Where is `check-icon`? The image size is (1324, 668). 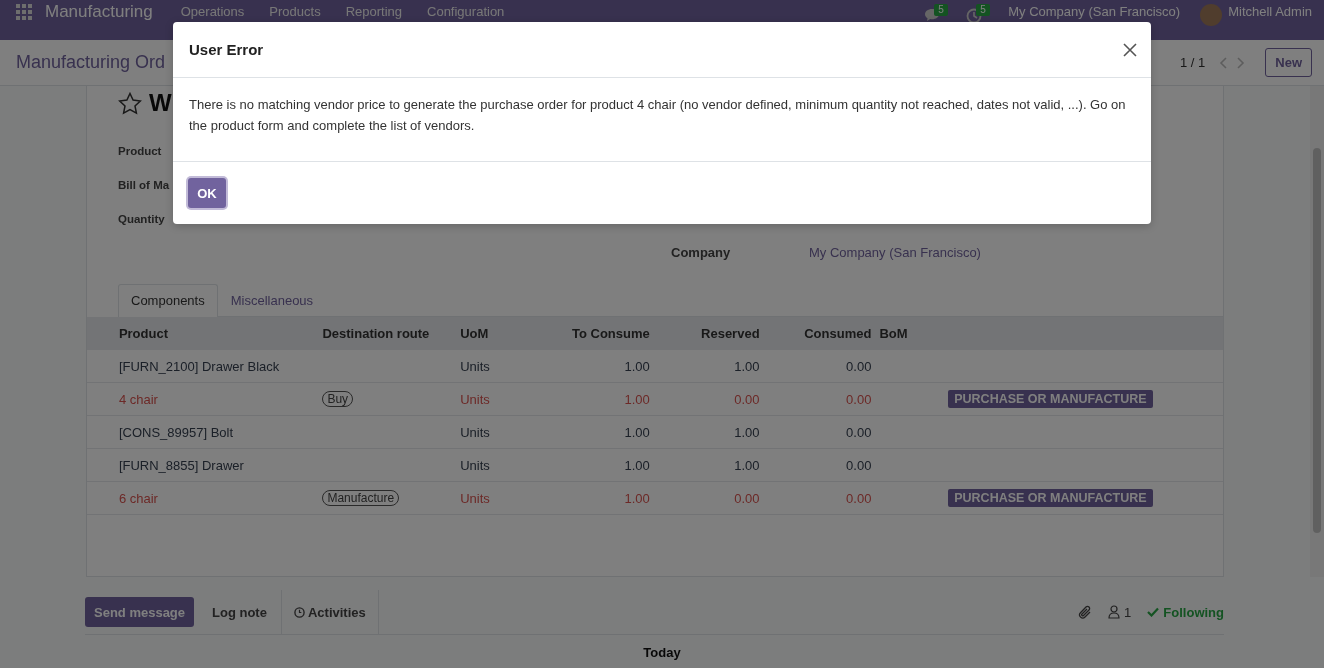 check-icon is located at coordinates (1153, 612).